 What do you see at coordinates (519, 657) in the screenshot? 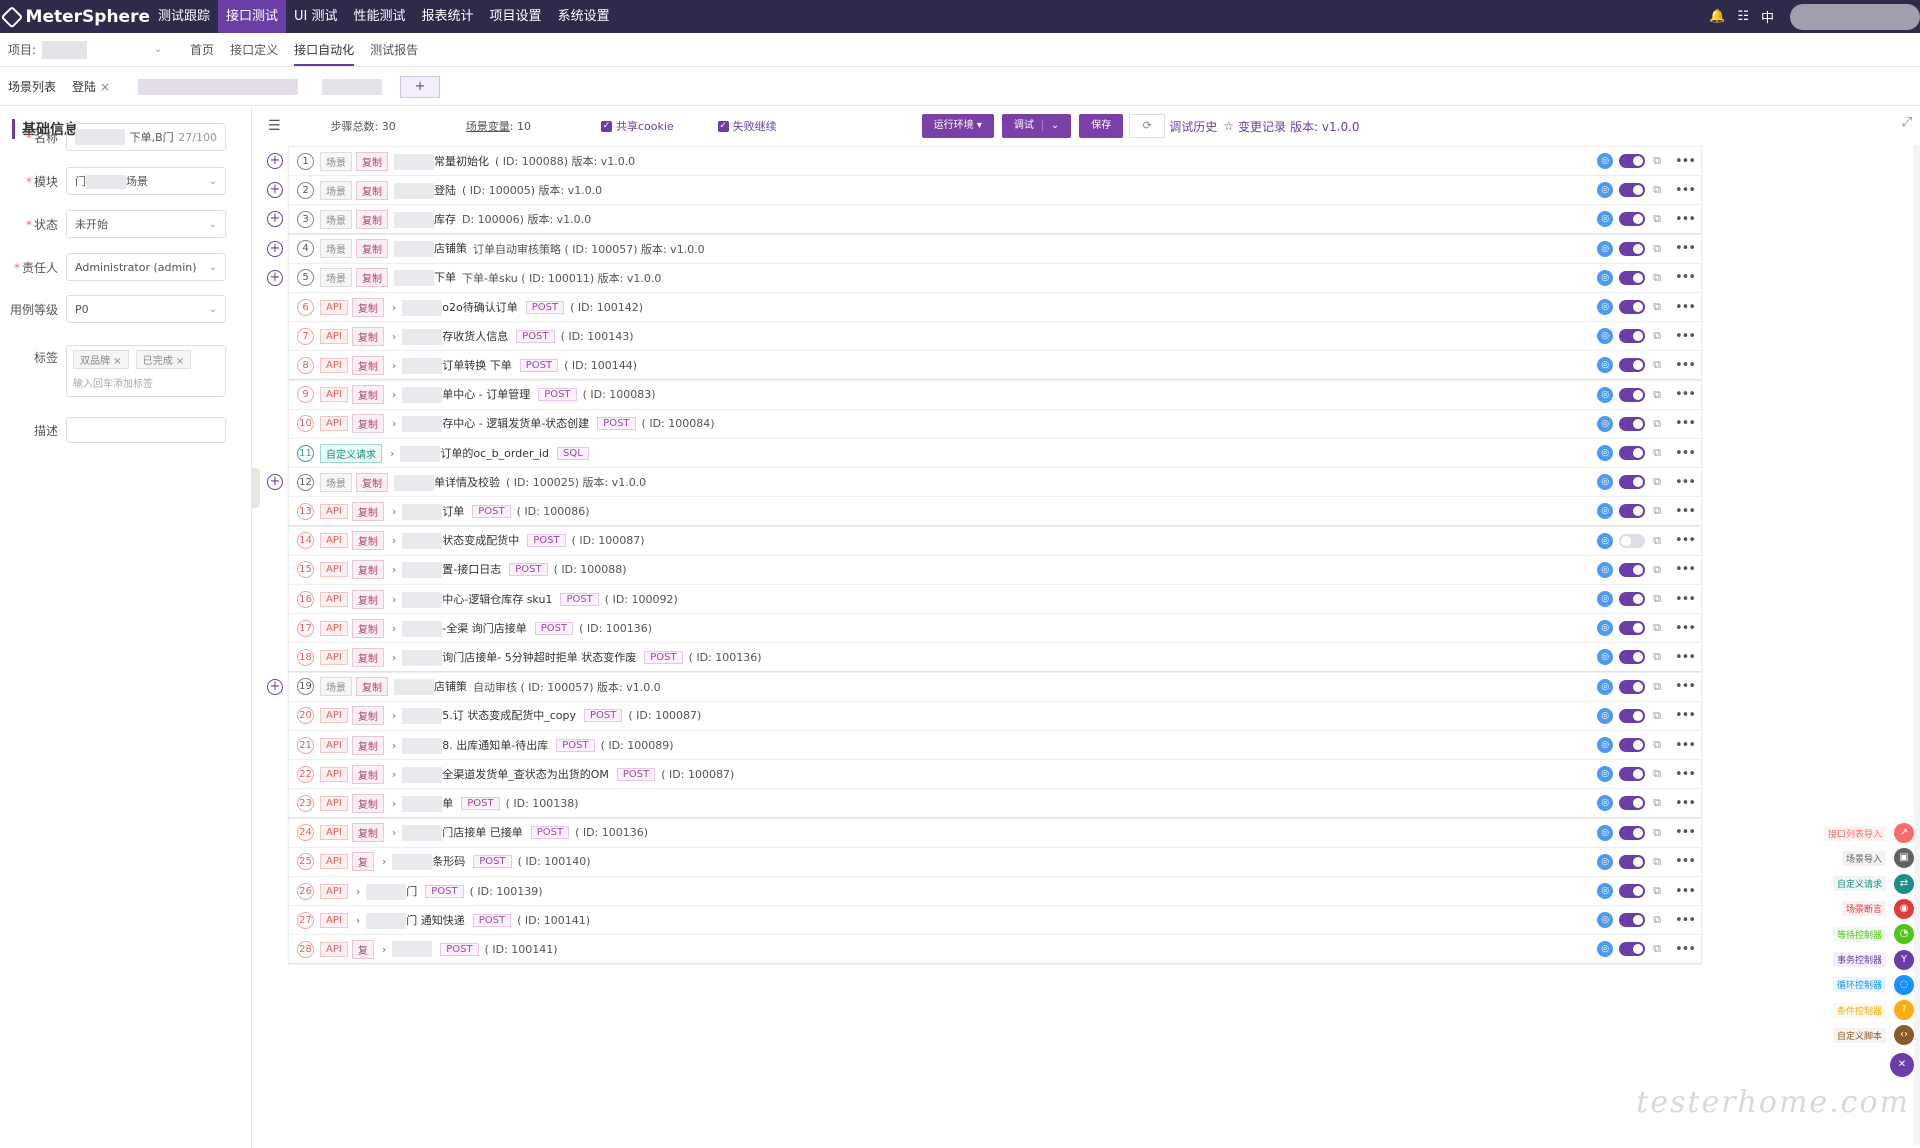
I see `step-name: 询门店接单- 5分钟超时拒单 状态变作废` at bounding box center [519, 657].